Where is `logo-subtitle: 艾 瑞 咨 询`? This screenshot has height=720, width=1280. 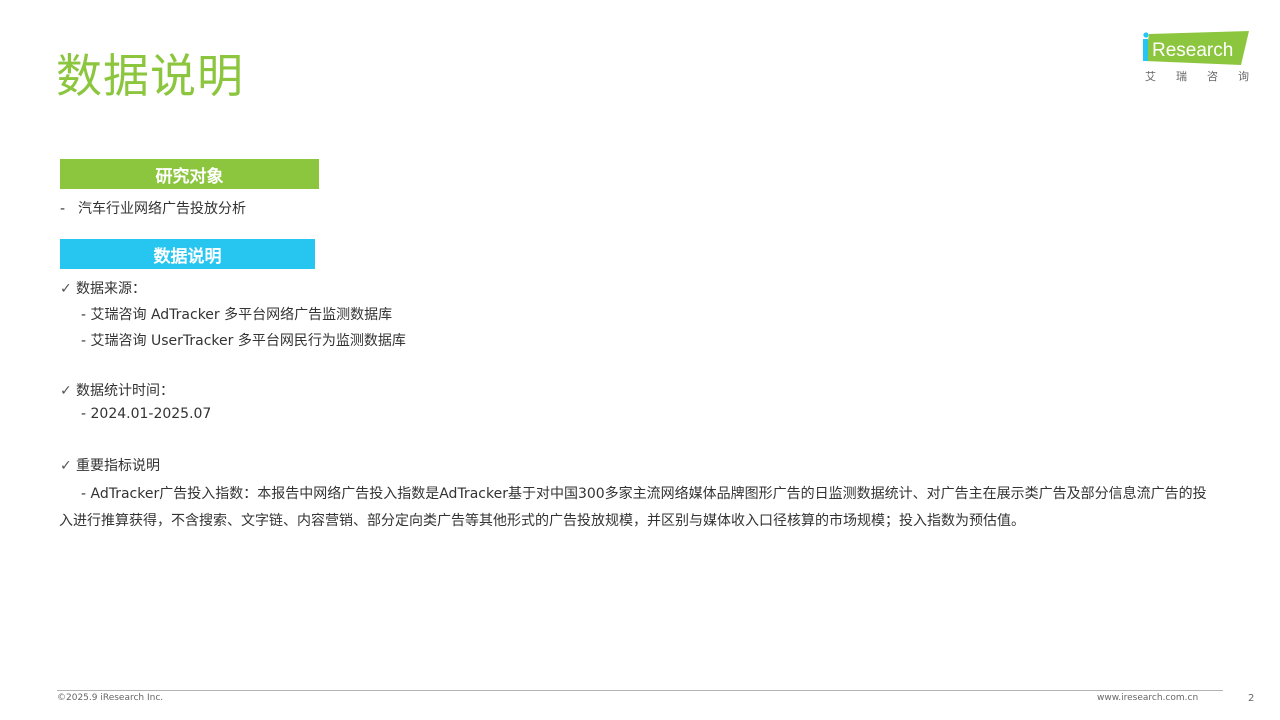 logo-subtitle: 艾 瑞 咨 询 is located at coordinates (1197, 77).